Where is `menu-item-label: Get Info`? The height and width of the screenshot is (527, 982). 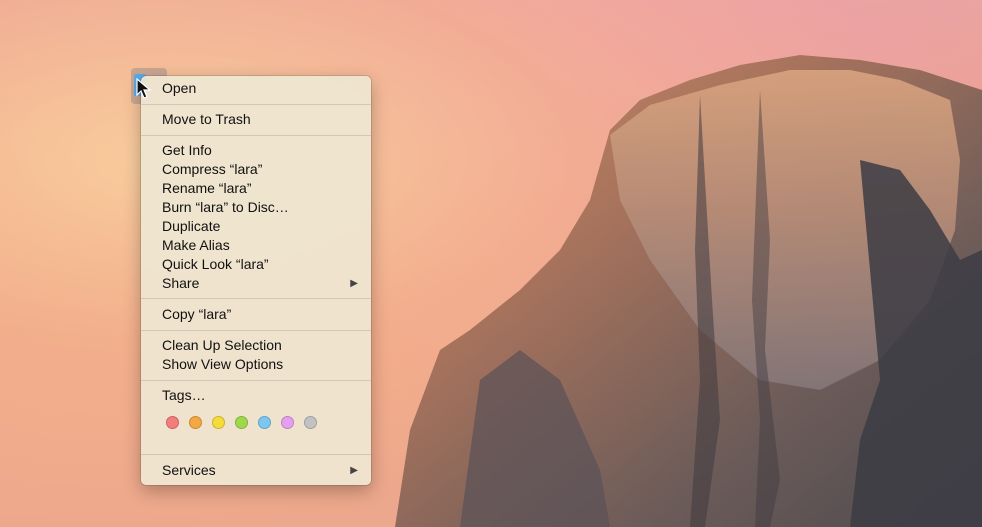 menu-item-label: Get Info is located at coordinates (187, 150).